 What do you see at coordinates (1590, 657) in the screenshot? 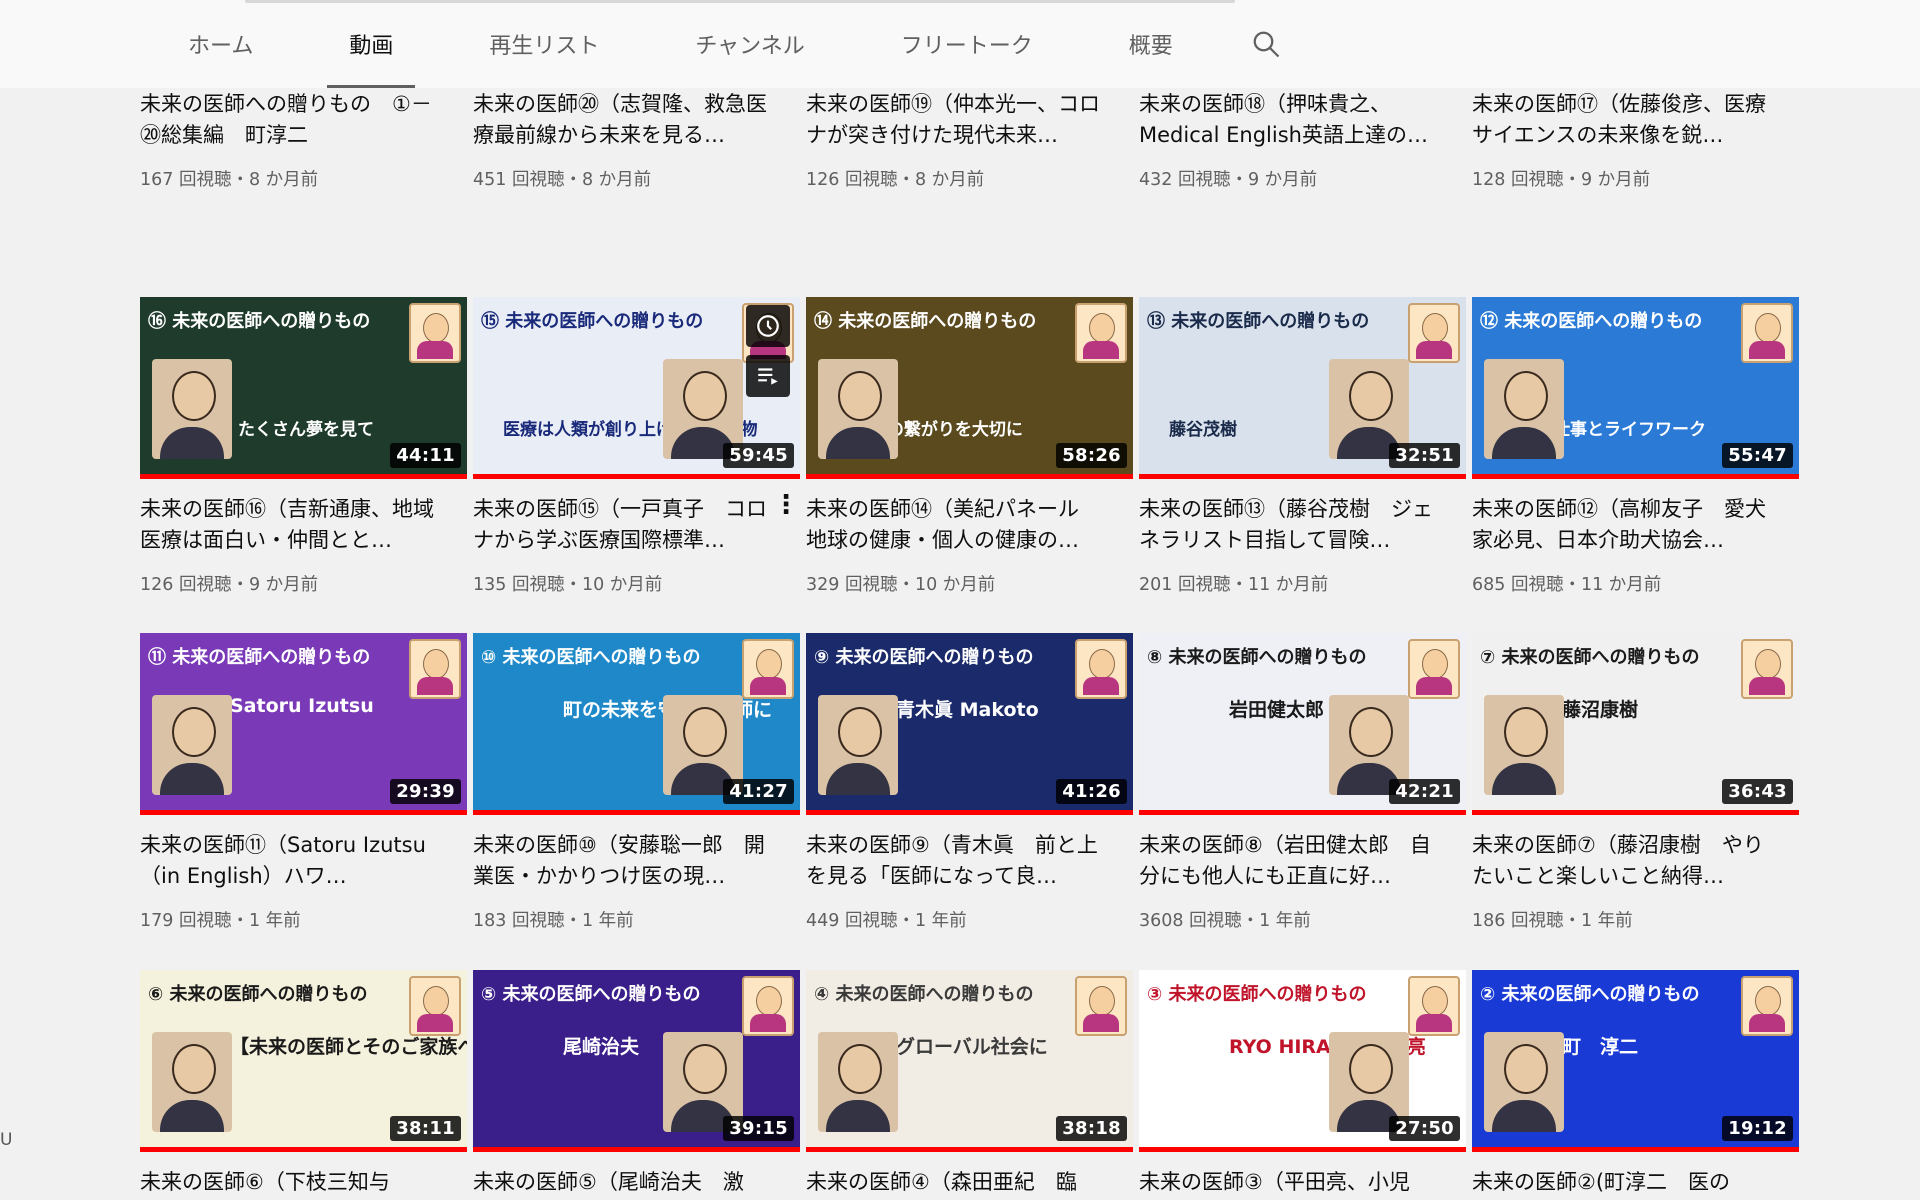
I see `thumbnail-heading: ⑦ 未来の医師への贈りもの` at bounding box center [1590, 657].